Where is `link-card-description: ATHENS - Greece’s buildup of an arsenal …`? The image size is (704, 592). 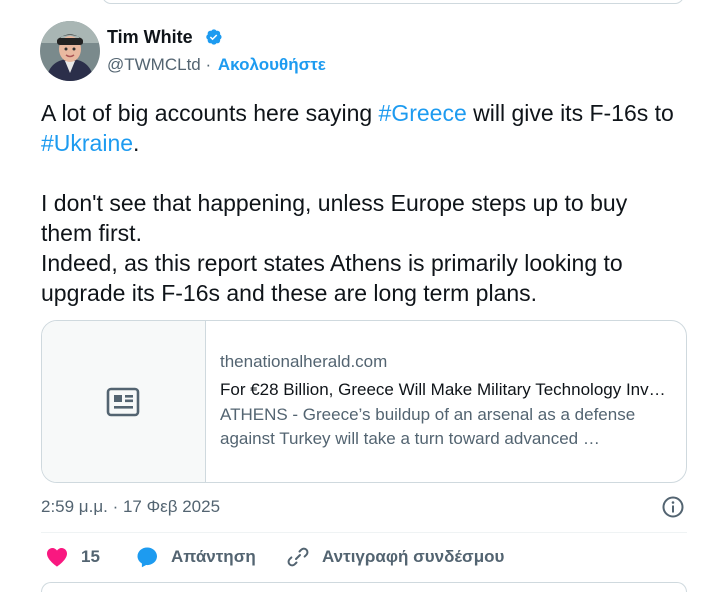
link-card-description: ATHENS - Greece’s buildup of an arsenal … is located at coordinates (445, 427).